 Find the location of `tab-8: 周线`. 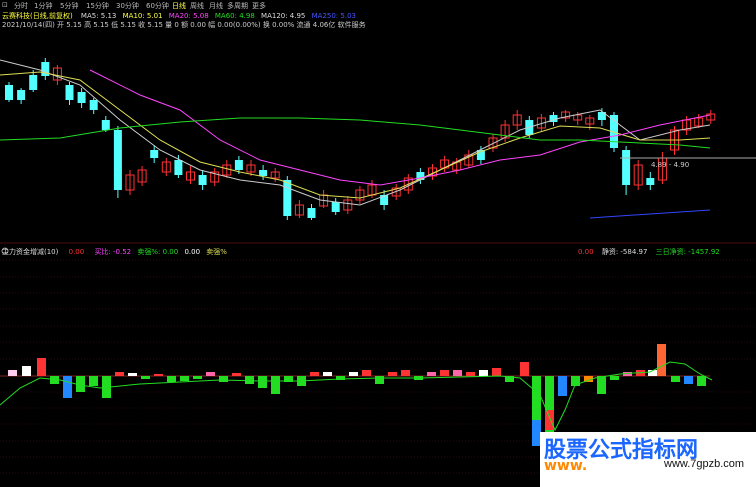

tab-8: 周线 is located at coordinates (197, 6).